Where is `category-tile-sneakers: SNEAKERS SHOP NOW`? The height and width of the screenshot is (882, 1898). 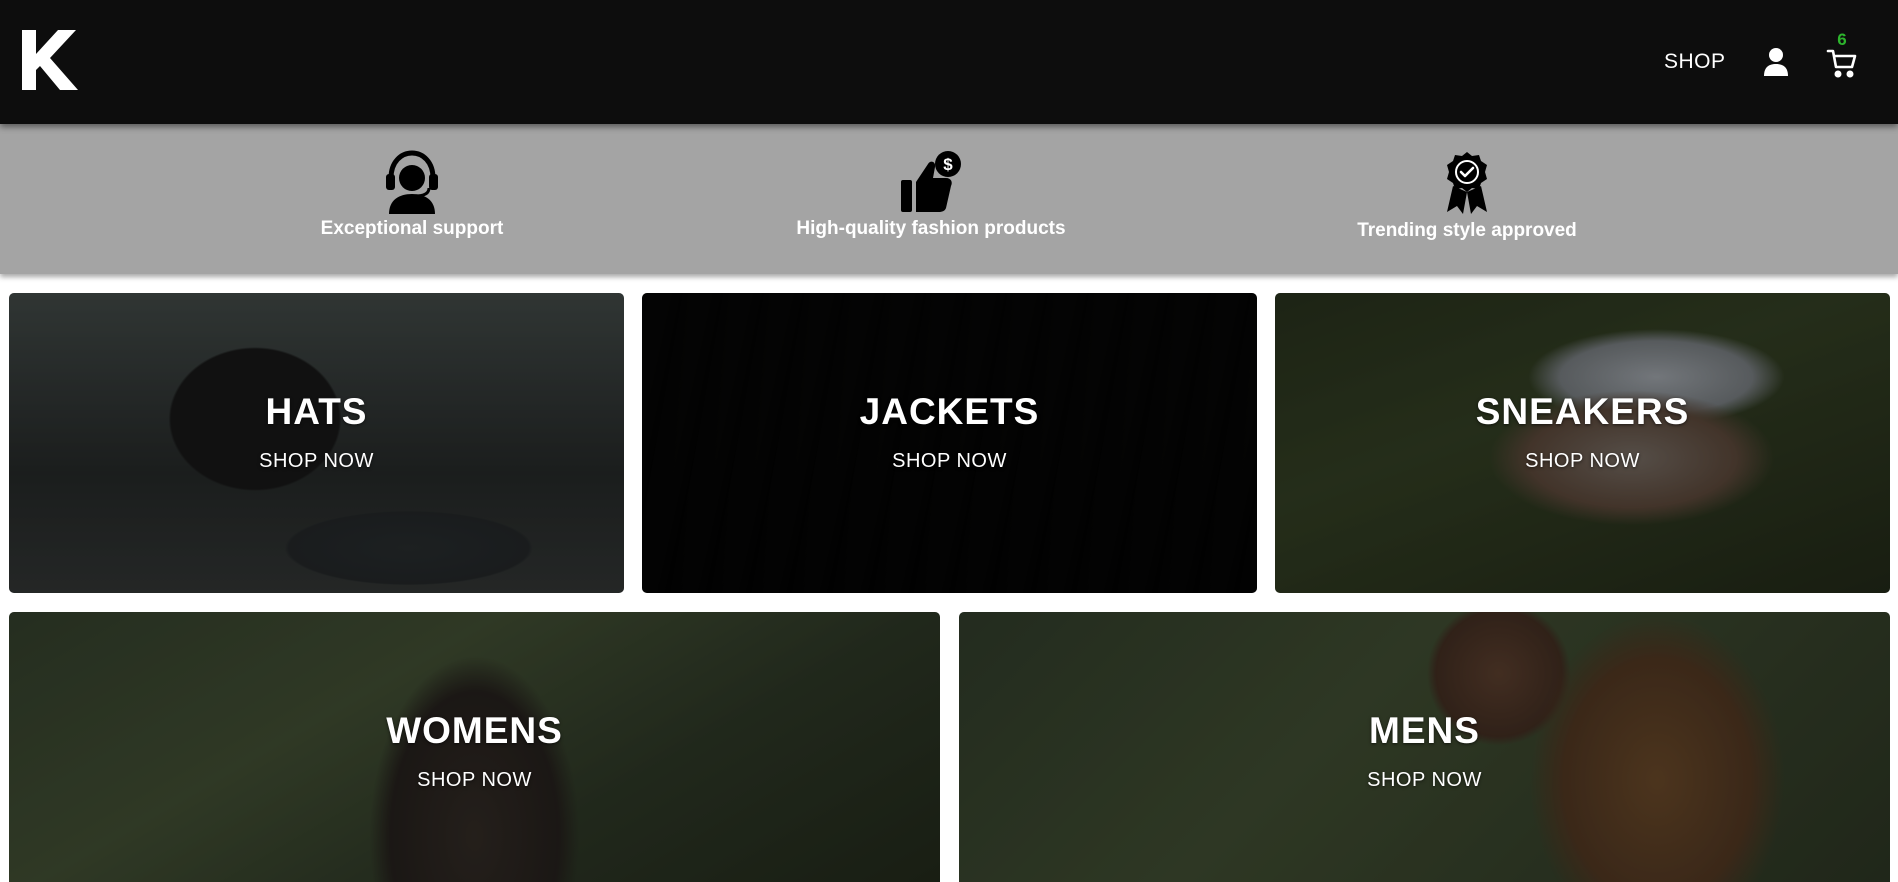 category-tile-sneakers: SNEAKERS SHOP NOW is located at coordinates (1582, 443).